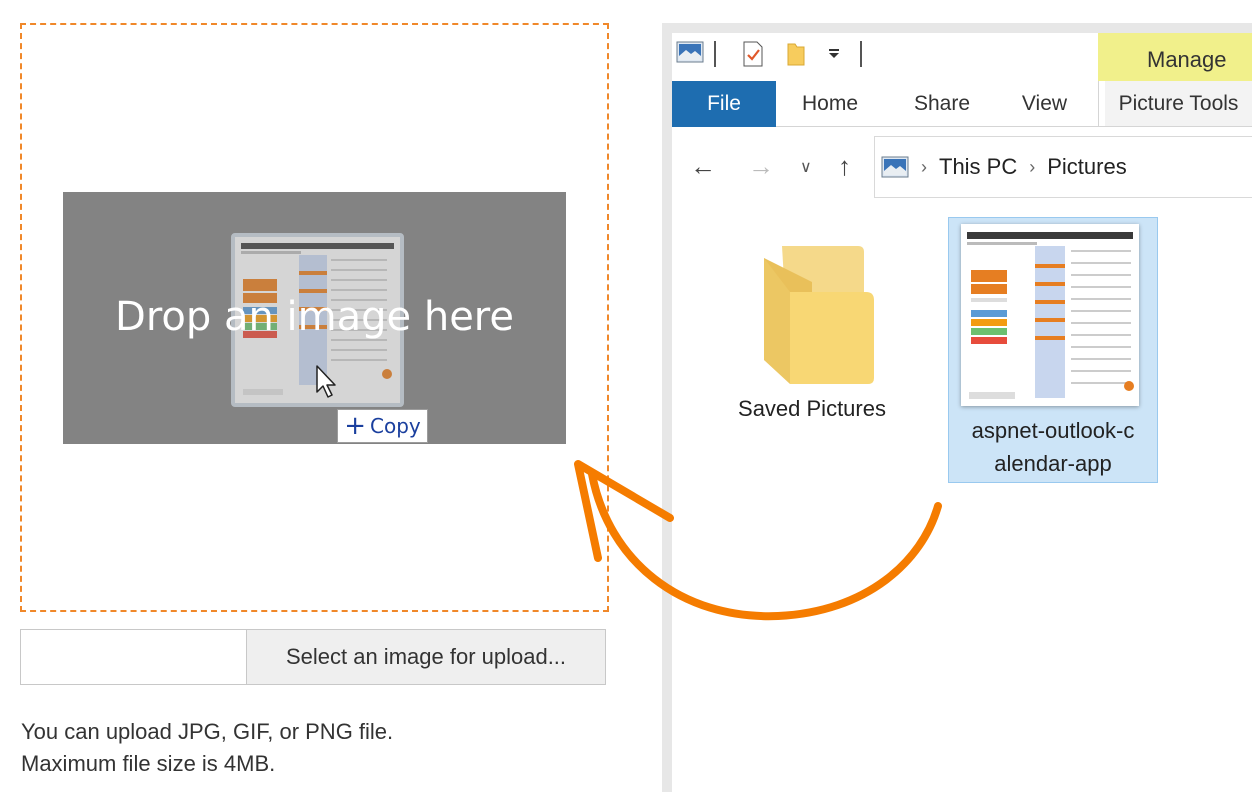 The image size is (1252, 792). What do you see at coordinates (1053, 447) in the screenshot?
I see `file-label: aspnet-outlook-c alendar-app` at bounding box center [1053, 447].